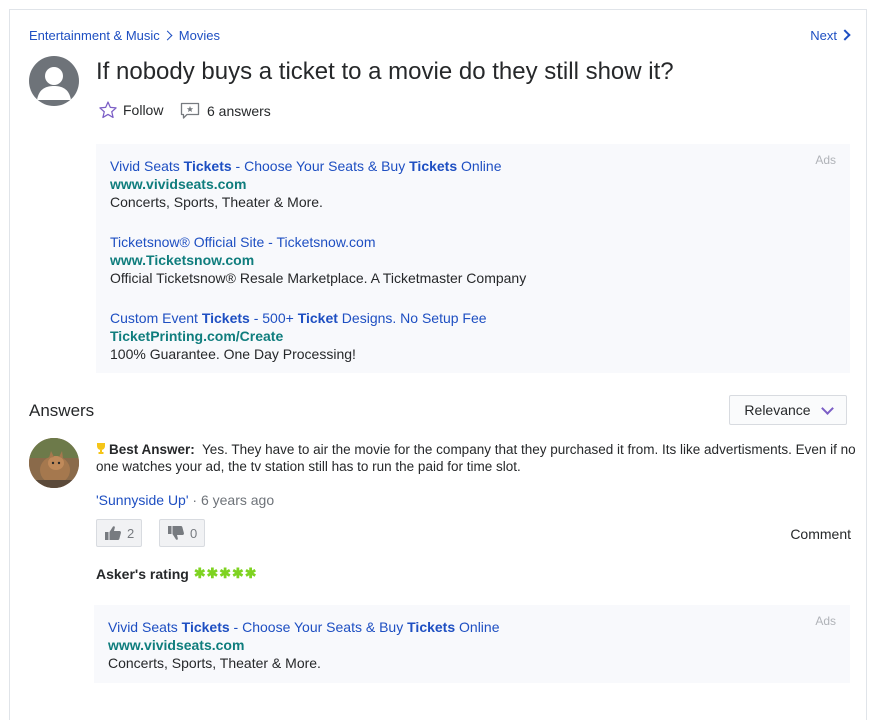 The image size is (873, 720). Describe the element at coordinates (142, 500) in the screenshot. I see `answer-author-link: 'Sunnyside Up'` at that location.